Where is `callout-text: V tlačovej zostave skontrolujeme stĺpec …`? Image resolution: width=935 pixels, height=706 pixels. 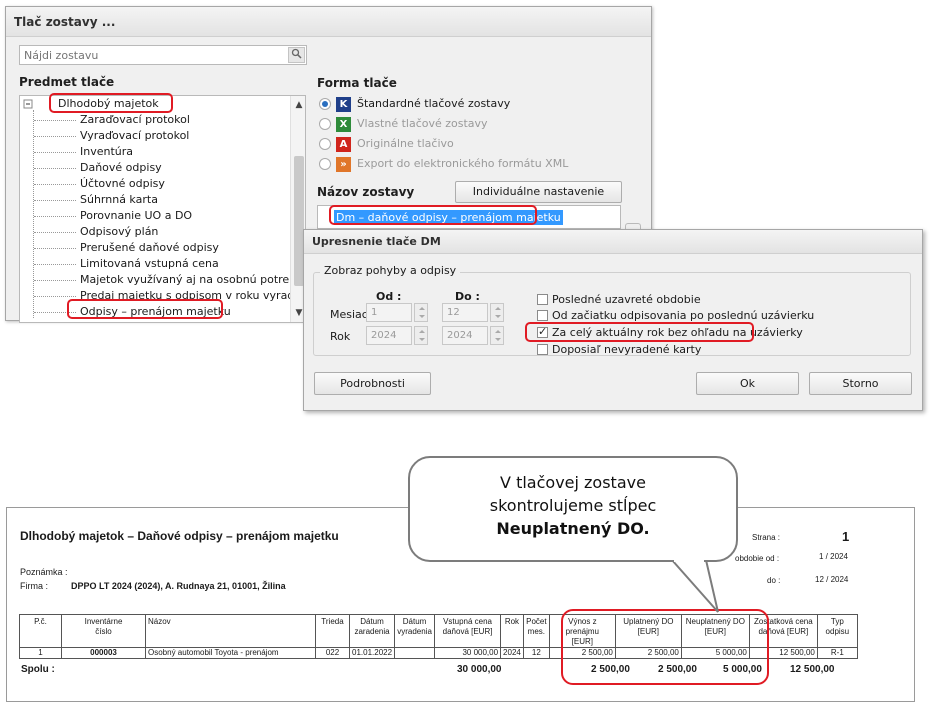
callout-text: V tlačovej zostave skontrolujeme stĺpec … is located at coordinates (573, 505).